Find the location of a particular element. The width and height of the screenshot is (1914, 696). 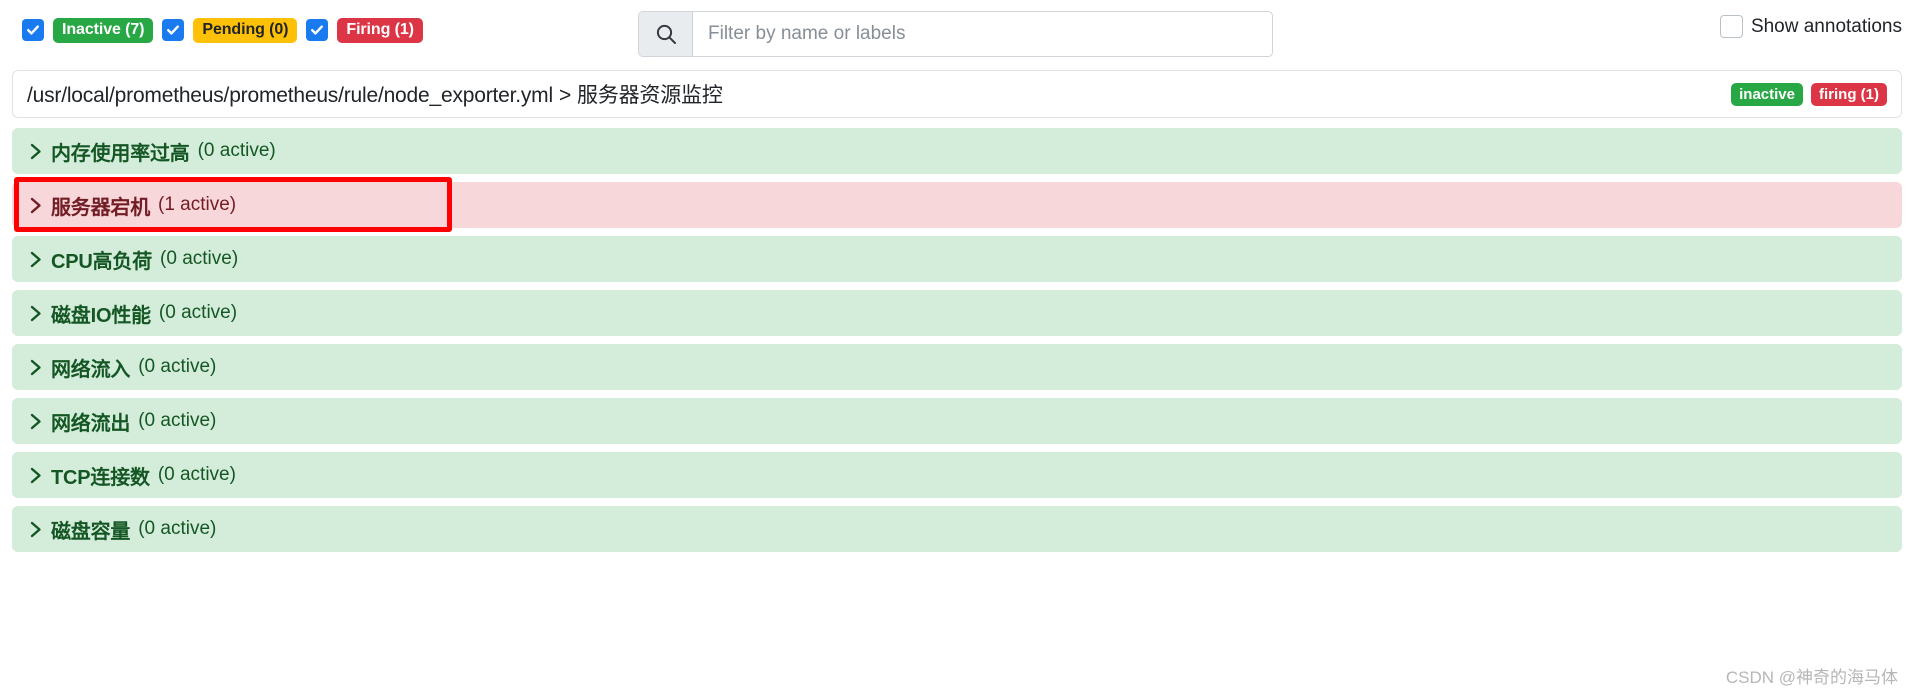

alert-rule-active-count: (1 active) is located at coordinates (197, 204).